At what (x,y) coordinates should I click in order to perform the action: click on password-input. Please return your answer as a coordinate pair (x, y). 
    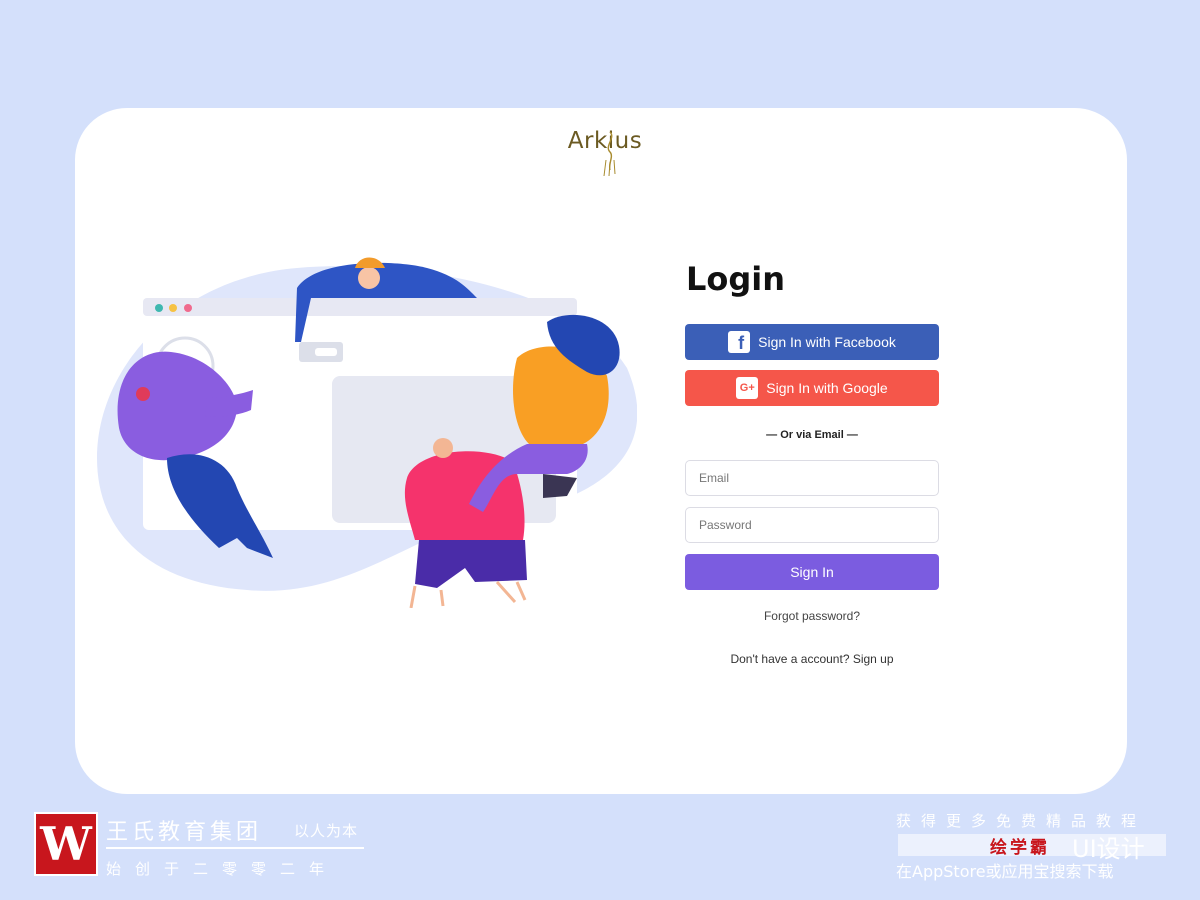
    Looking at the image, I should click on (812, 525).